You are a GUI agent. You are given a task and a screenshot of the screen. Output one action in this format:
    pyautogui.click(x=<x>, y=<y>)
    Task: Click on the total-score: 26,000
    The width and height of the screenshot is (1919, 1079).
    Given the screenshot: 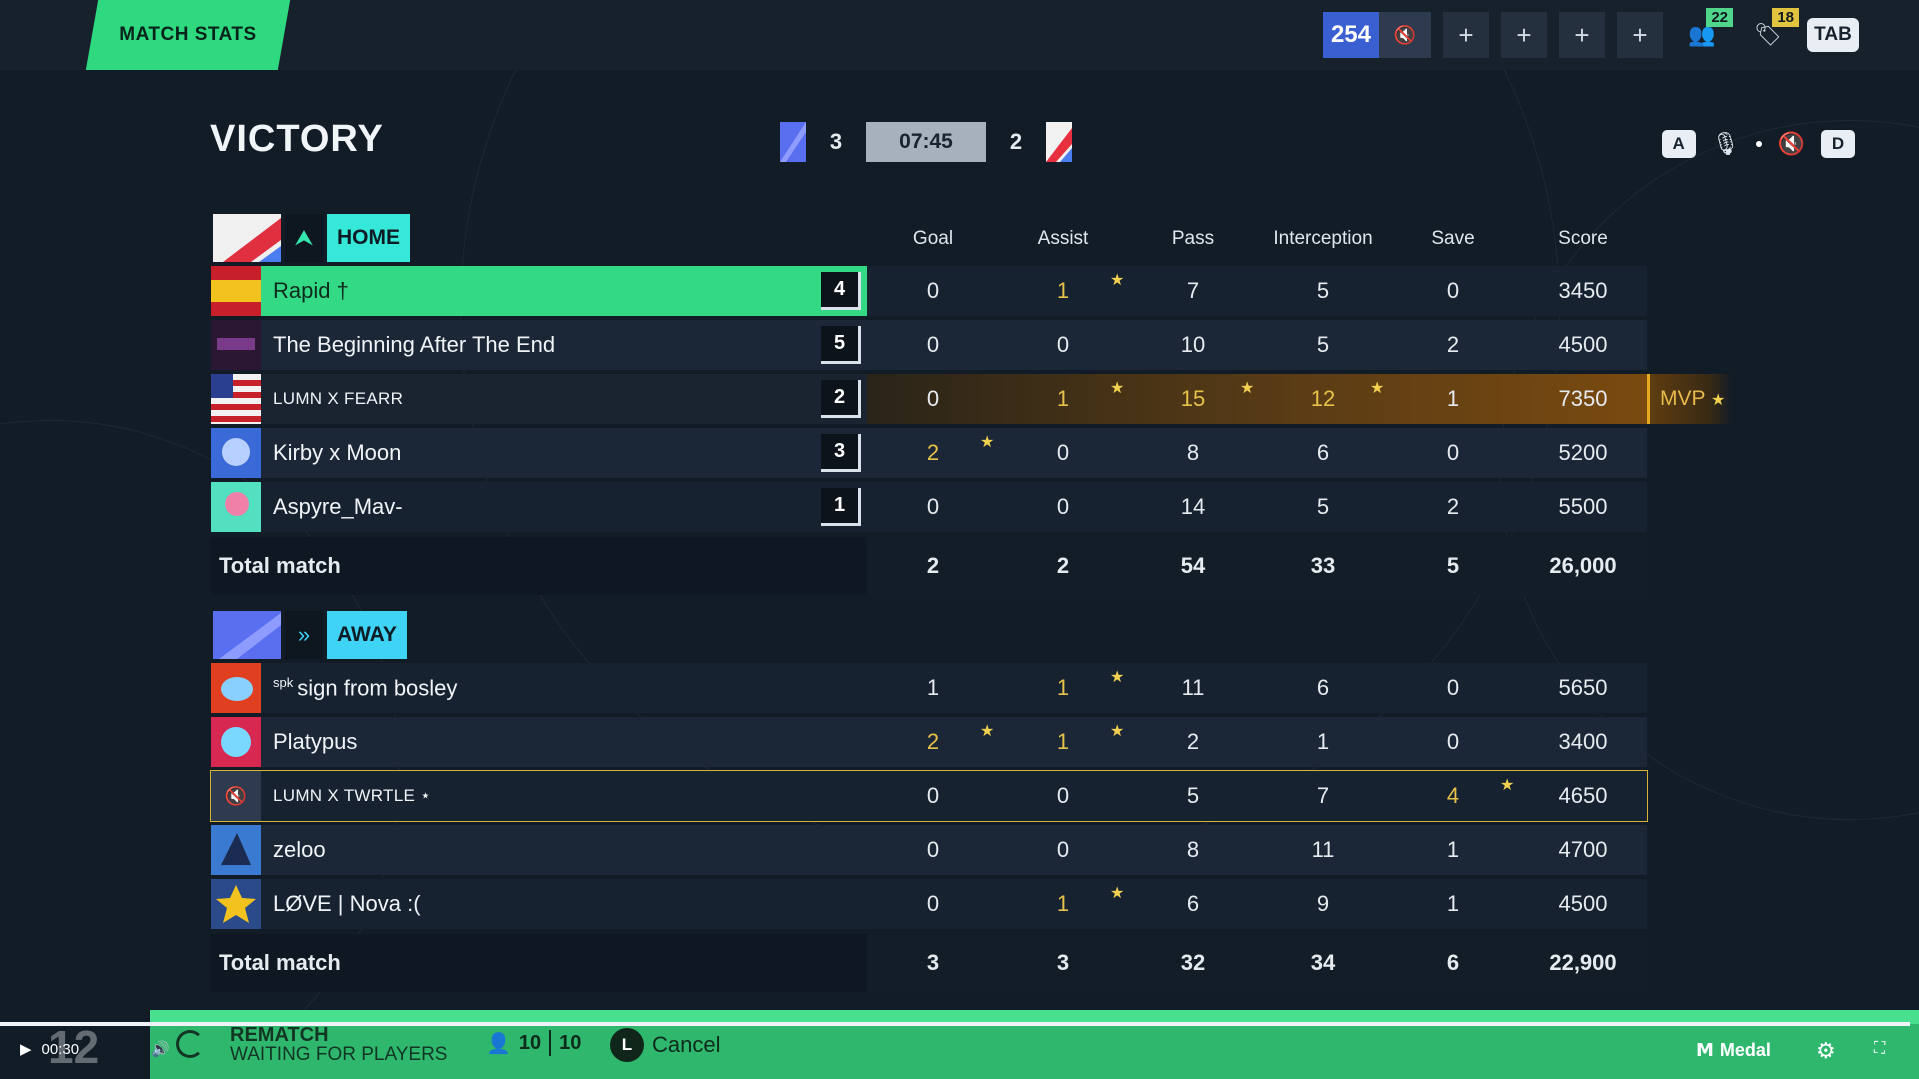 What is the action you would take?
    pyautogui.click(x=1583, y=565)
    